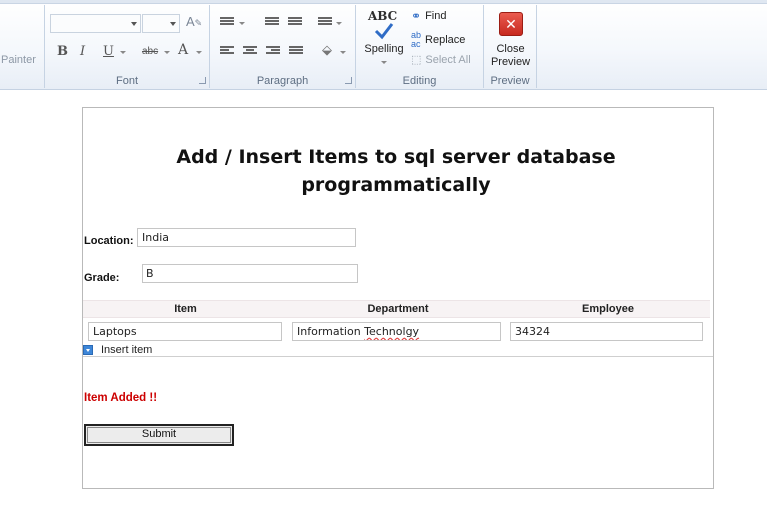 This screenshot has width=767, height=523. What do you see at coordinates (392, 331) in the screenshot?
I see `department-misspelled-word: Technolgy` at bounding box center [392, 331].